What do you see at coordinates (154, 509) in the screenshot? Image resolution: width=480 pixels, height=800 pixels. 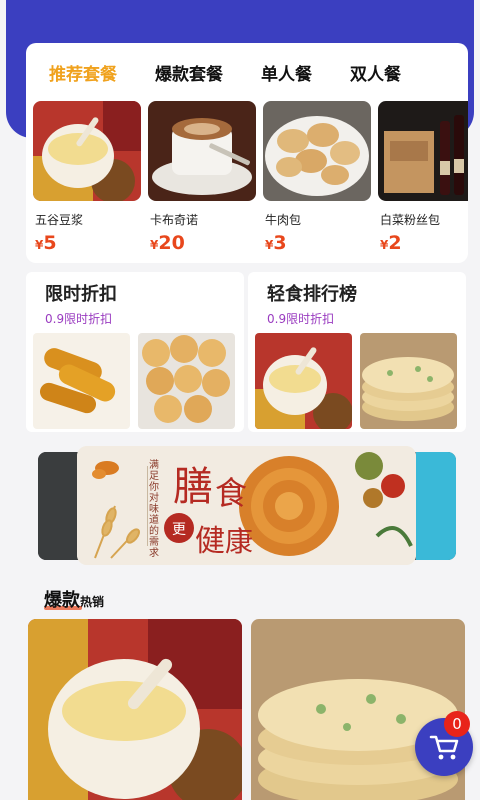 I see `banner-tagline: 满足你对味道的需求` at bounding box center [154, 509].